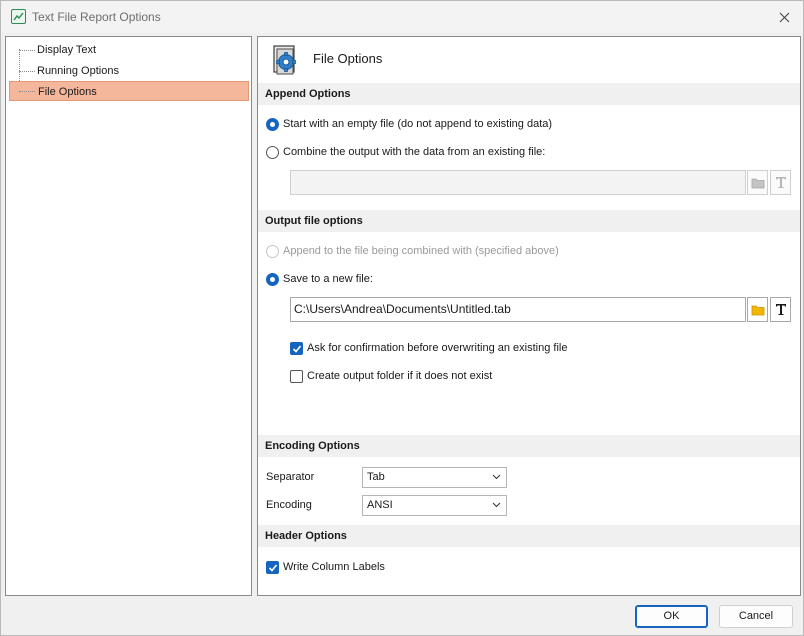 Image resolution: width=804 pixels, height=636 pixels. I want to click on ok-button: OK, so click(671, 616).